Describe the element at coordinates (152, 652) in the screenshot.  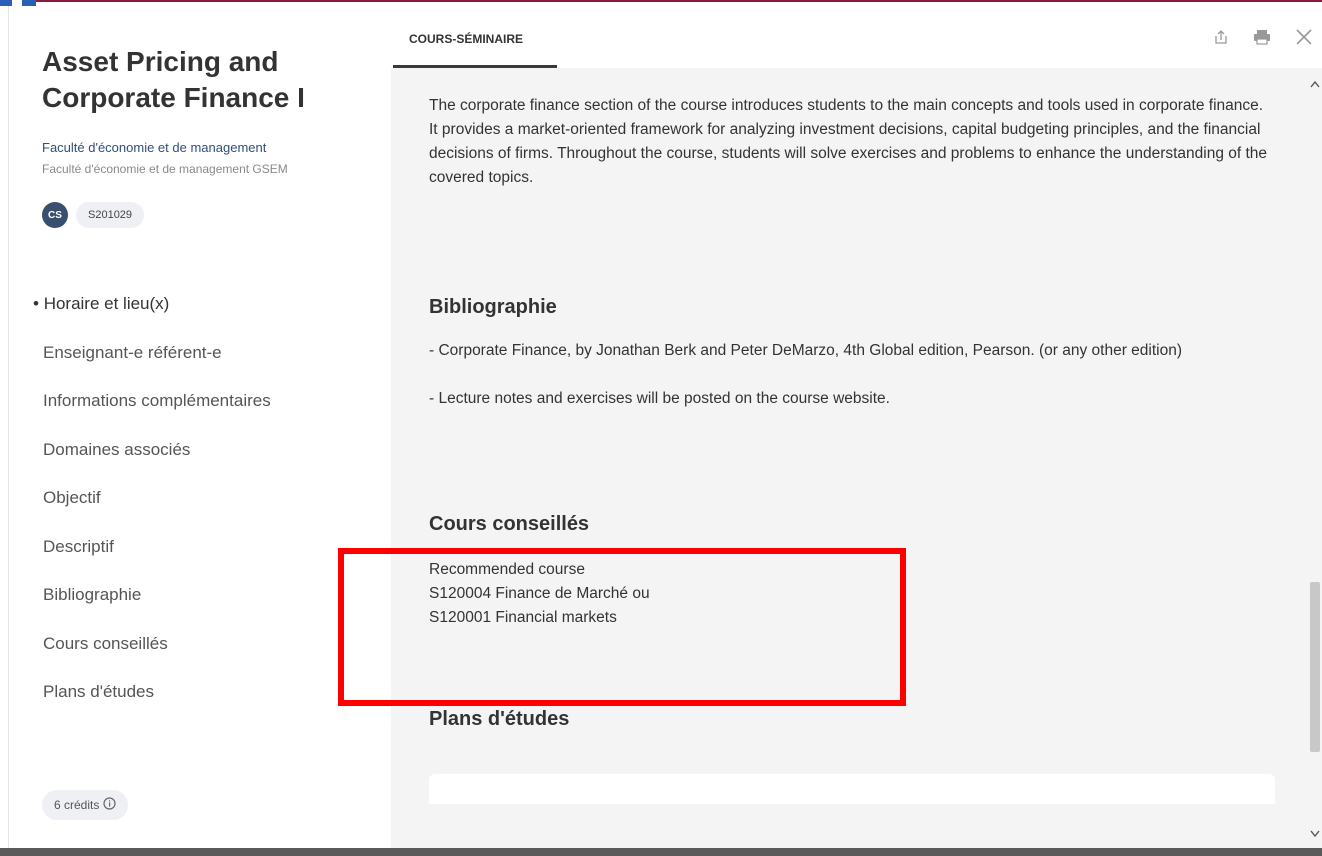
I see `nav-item-cours-conseilles: Cours conseillés` at that location.